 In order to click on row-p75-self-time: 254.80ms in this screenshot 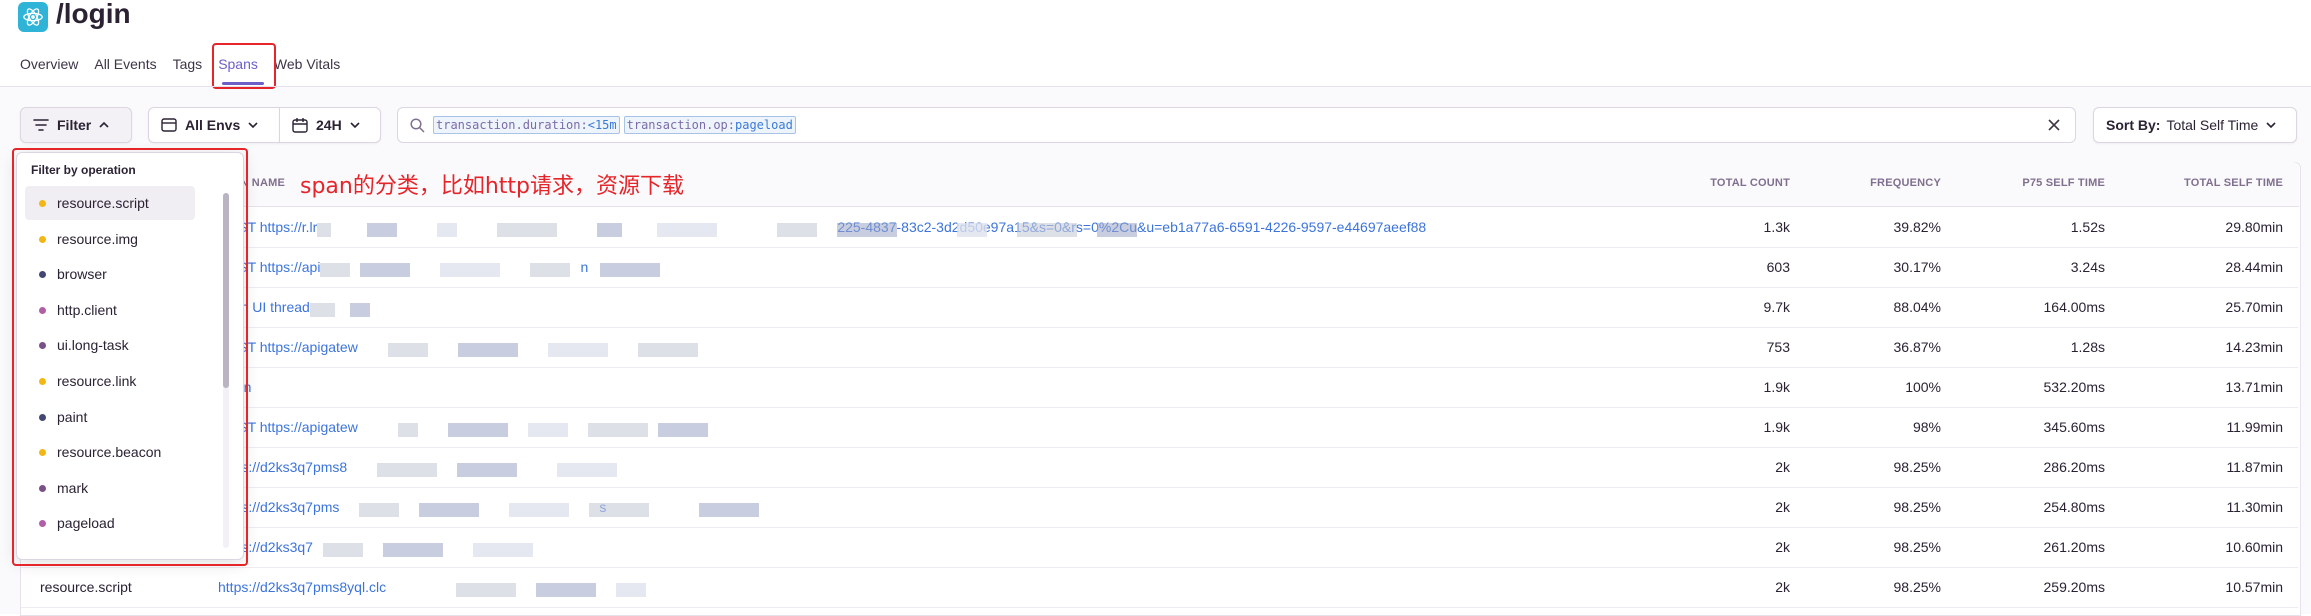, I will do `click(2074, 507)`.